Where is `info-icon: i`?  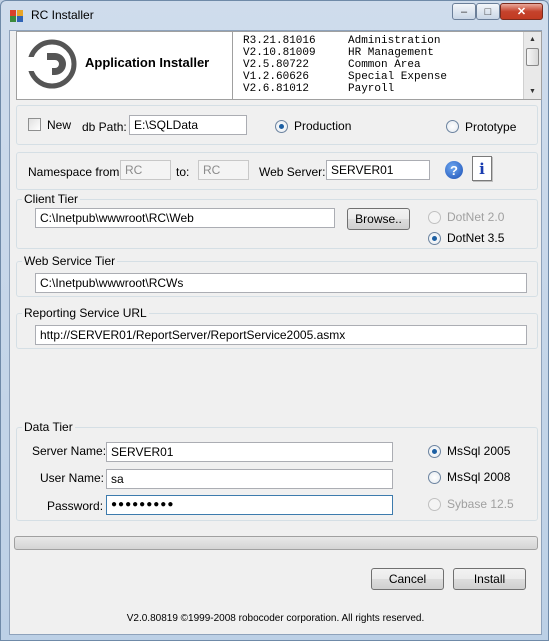 info-icon: i is located at coordinates (482, 168).